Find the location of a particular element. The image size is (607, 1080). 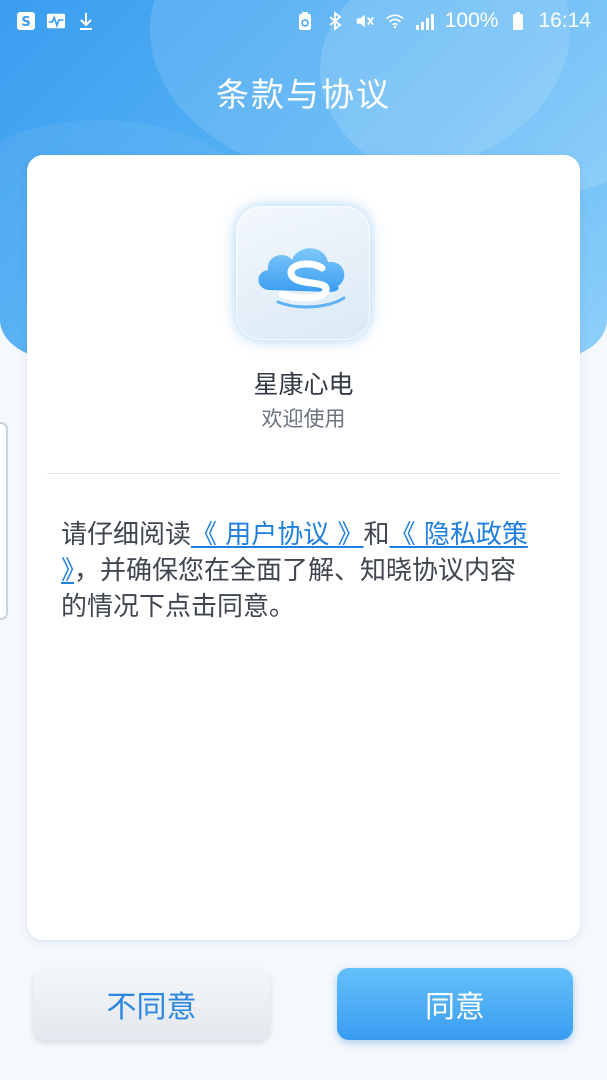

svg-text: S is located at coordinates (25, 22).